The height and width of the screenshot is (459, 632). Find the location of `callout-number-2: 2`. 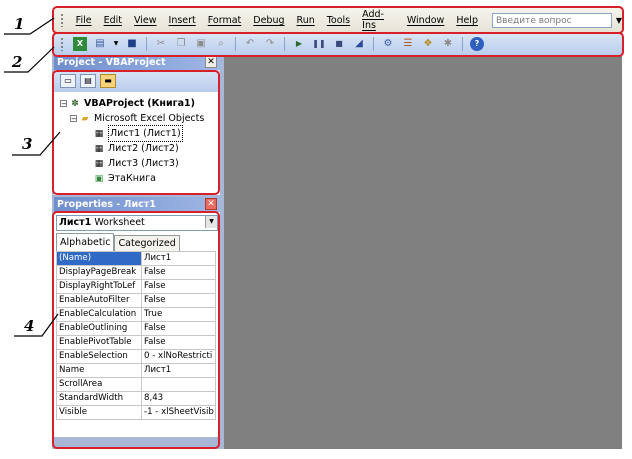

callout-number-2: 2 is located at coordinates (17, 62).